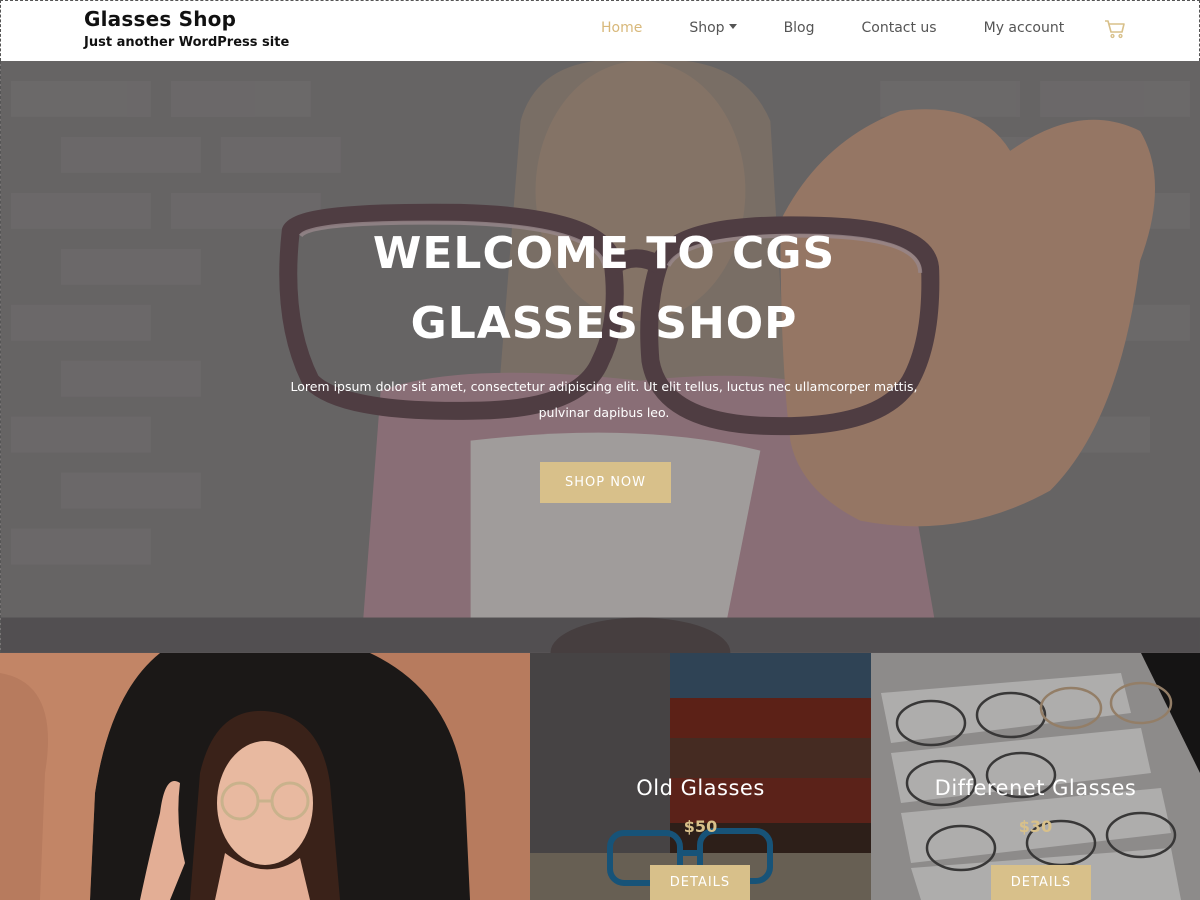  Describe the element at coordinates (700, 788) in the screenshot. I see `product-name: Old Glasses` at that location.